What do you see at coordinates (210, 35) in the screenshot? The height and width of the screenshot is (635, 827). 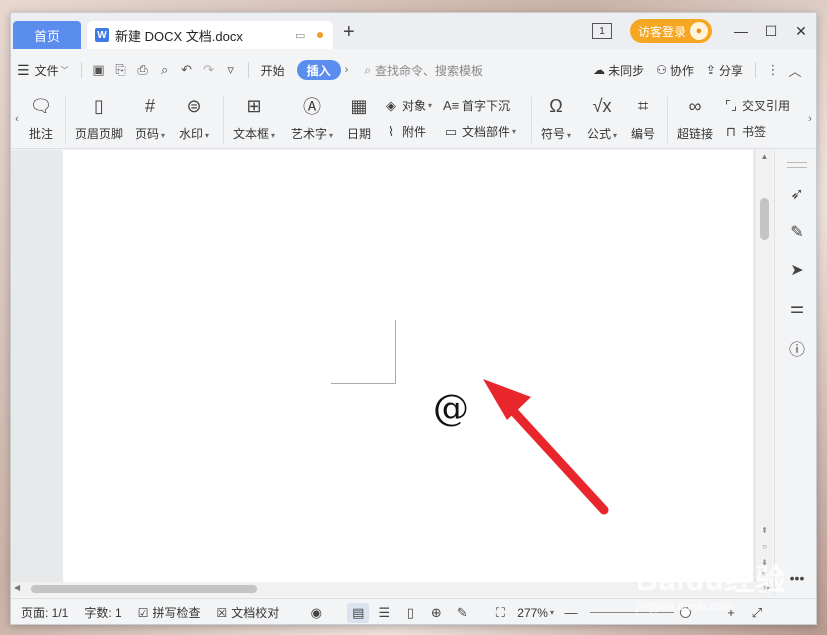 I see `tab-document: W 新建 DOCX 文档.docx ▭` at bounding box center [210, 35].